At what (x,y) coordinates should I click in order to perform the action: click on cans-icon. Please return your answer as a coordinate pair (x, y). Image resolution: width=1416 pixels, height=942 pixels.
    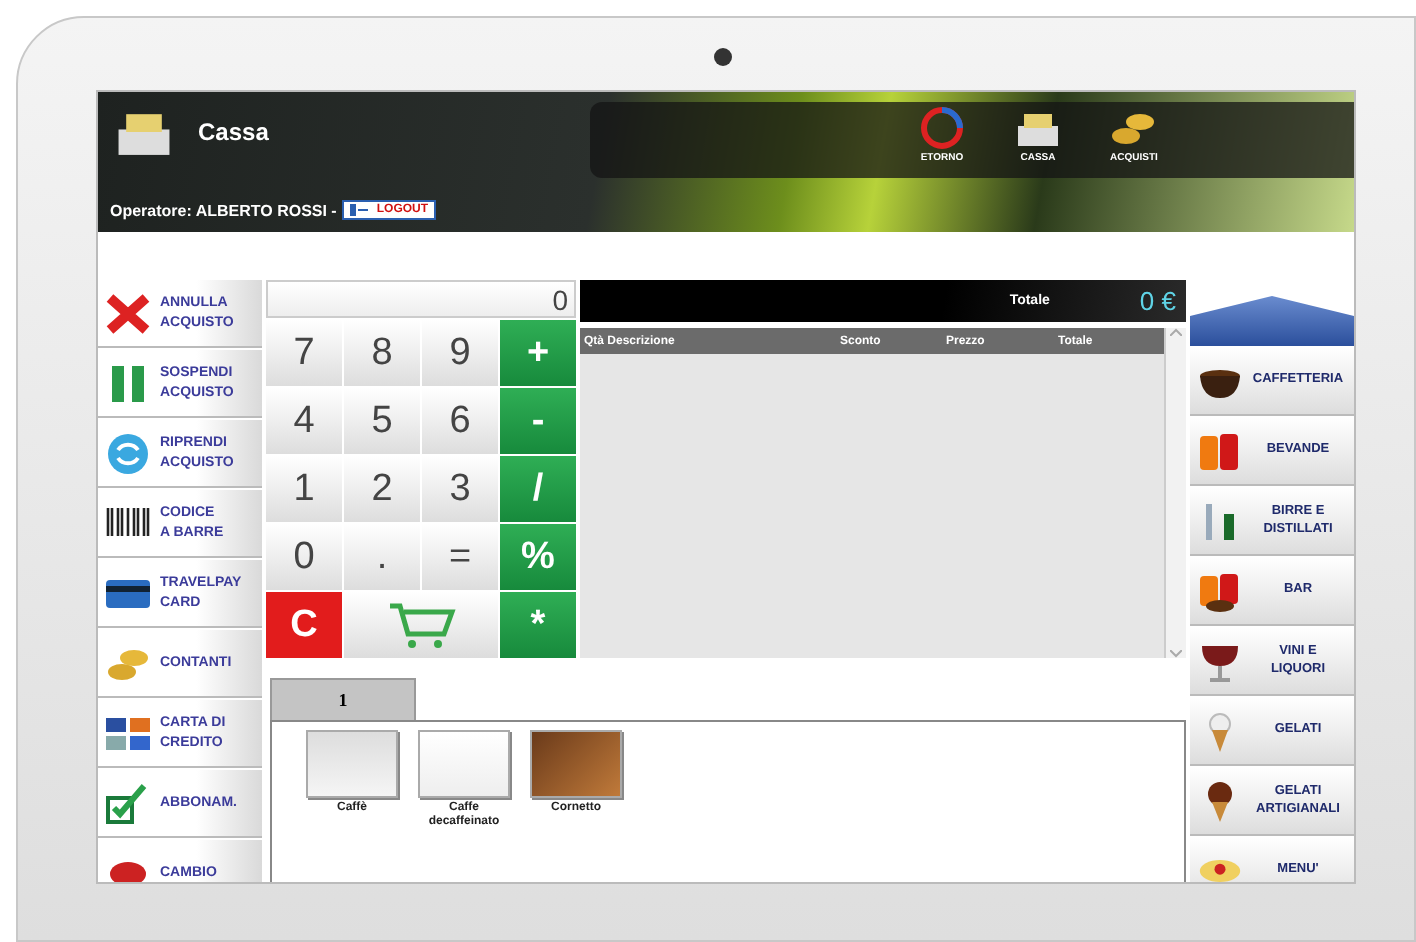
    Looking at the image, I should click on (1220, 451).